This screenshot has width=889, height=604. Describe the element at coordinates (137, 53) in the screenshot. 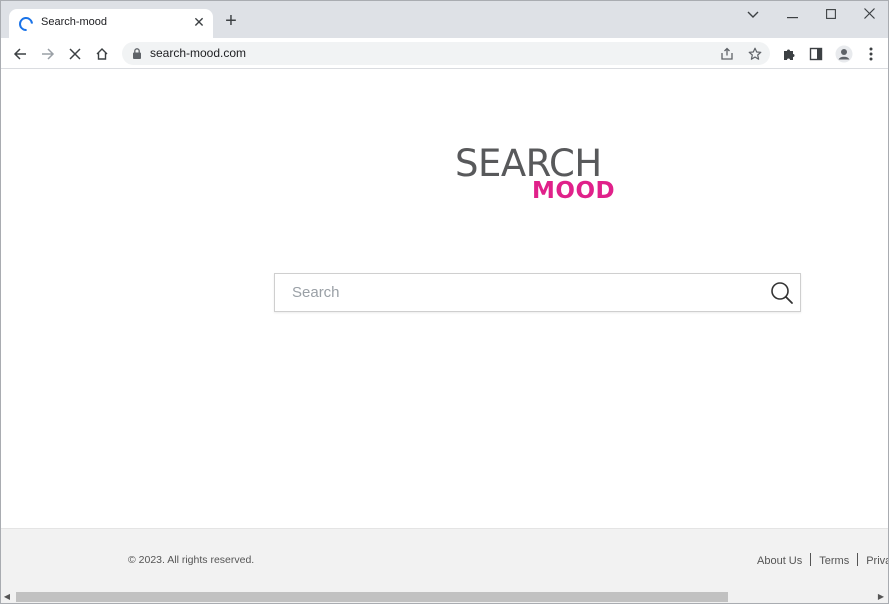

I see `lock-icon` at that location.